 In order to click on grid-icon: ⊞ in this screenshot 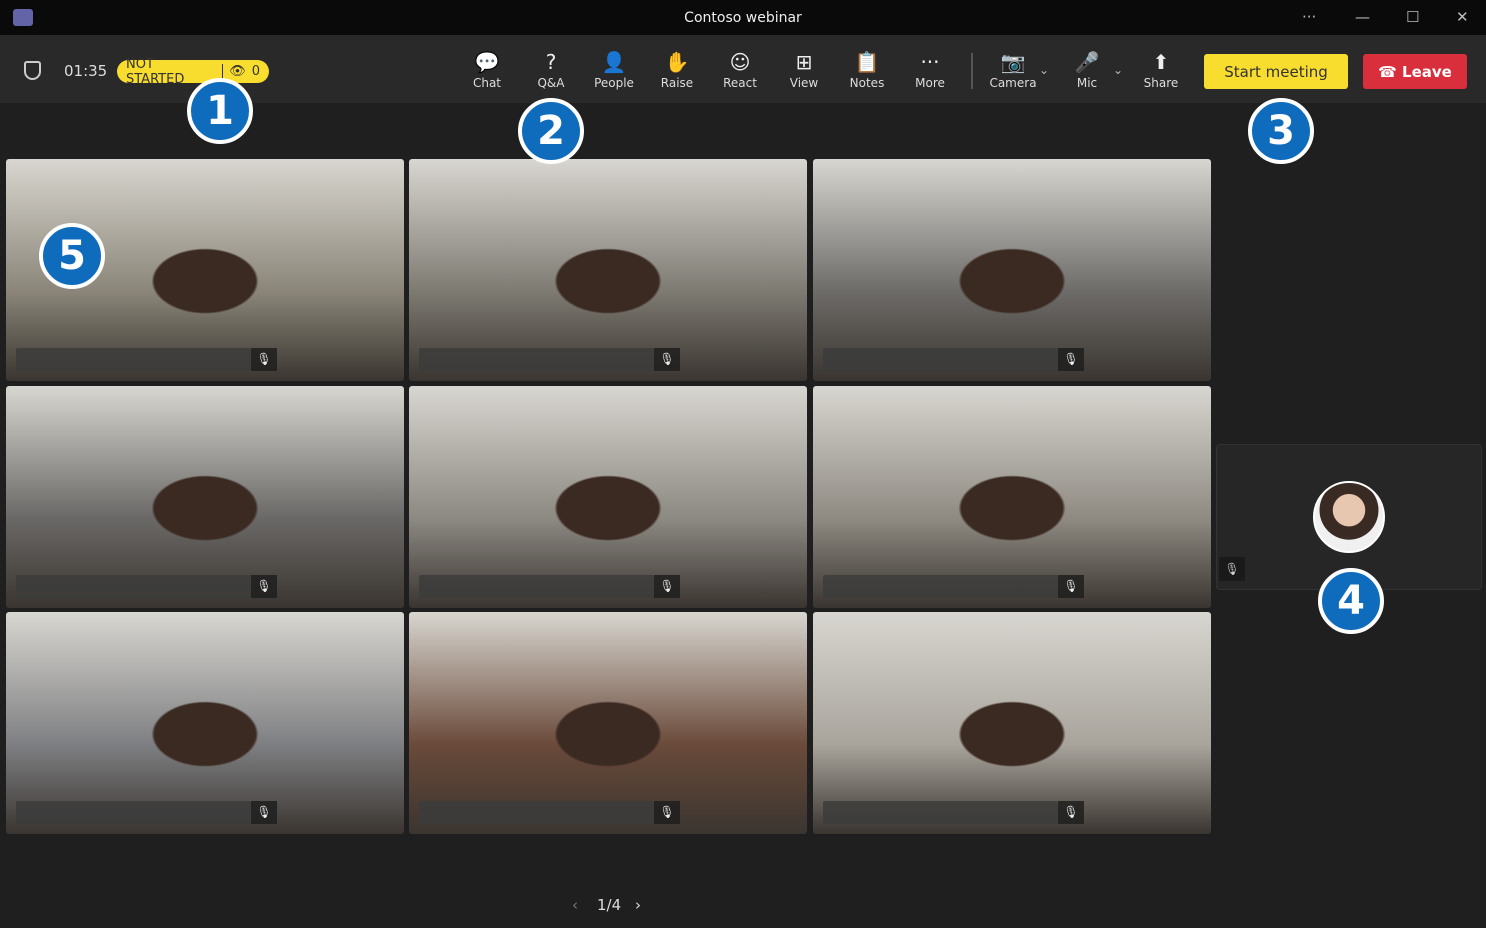, I will do `click(804, 62)`.